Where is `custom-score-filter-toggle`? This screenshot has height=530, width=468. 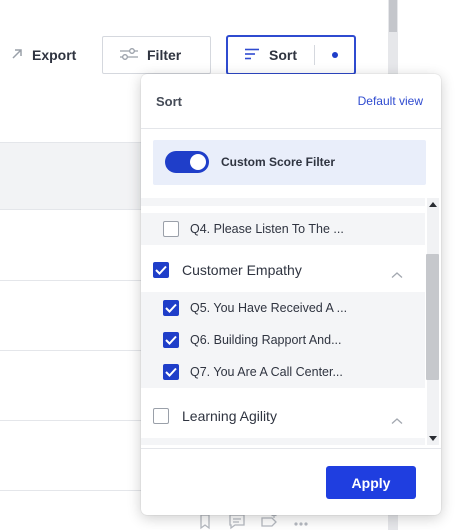
custom-score-filter-toggle is located at coordinates (187, 162).